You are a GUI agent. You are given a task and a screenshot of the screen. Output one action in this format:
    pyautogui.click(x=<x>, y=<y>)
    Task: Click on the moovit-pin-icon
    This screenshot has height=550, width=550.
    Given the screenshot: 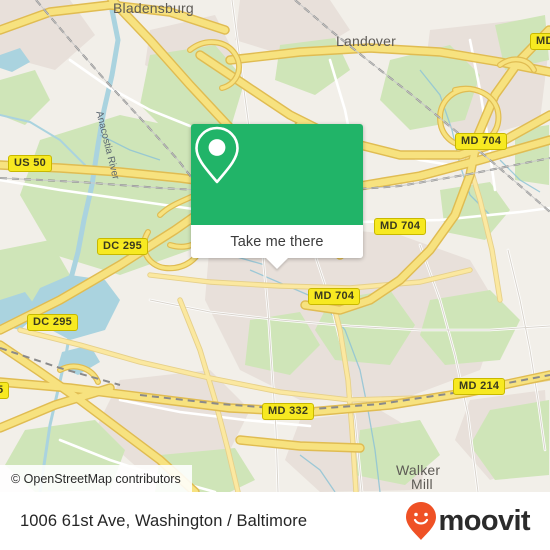 What is the action you would take?
    pyautogui.click(x=420, y=521)
    